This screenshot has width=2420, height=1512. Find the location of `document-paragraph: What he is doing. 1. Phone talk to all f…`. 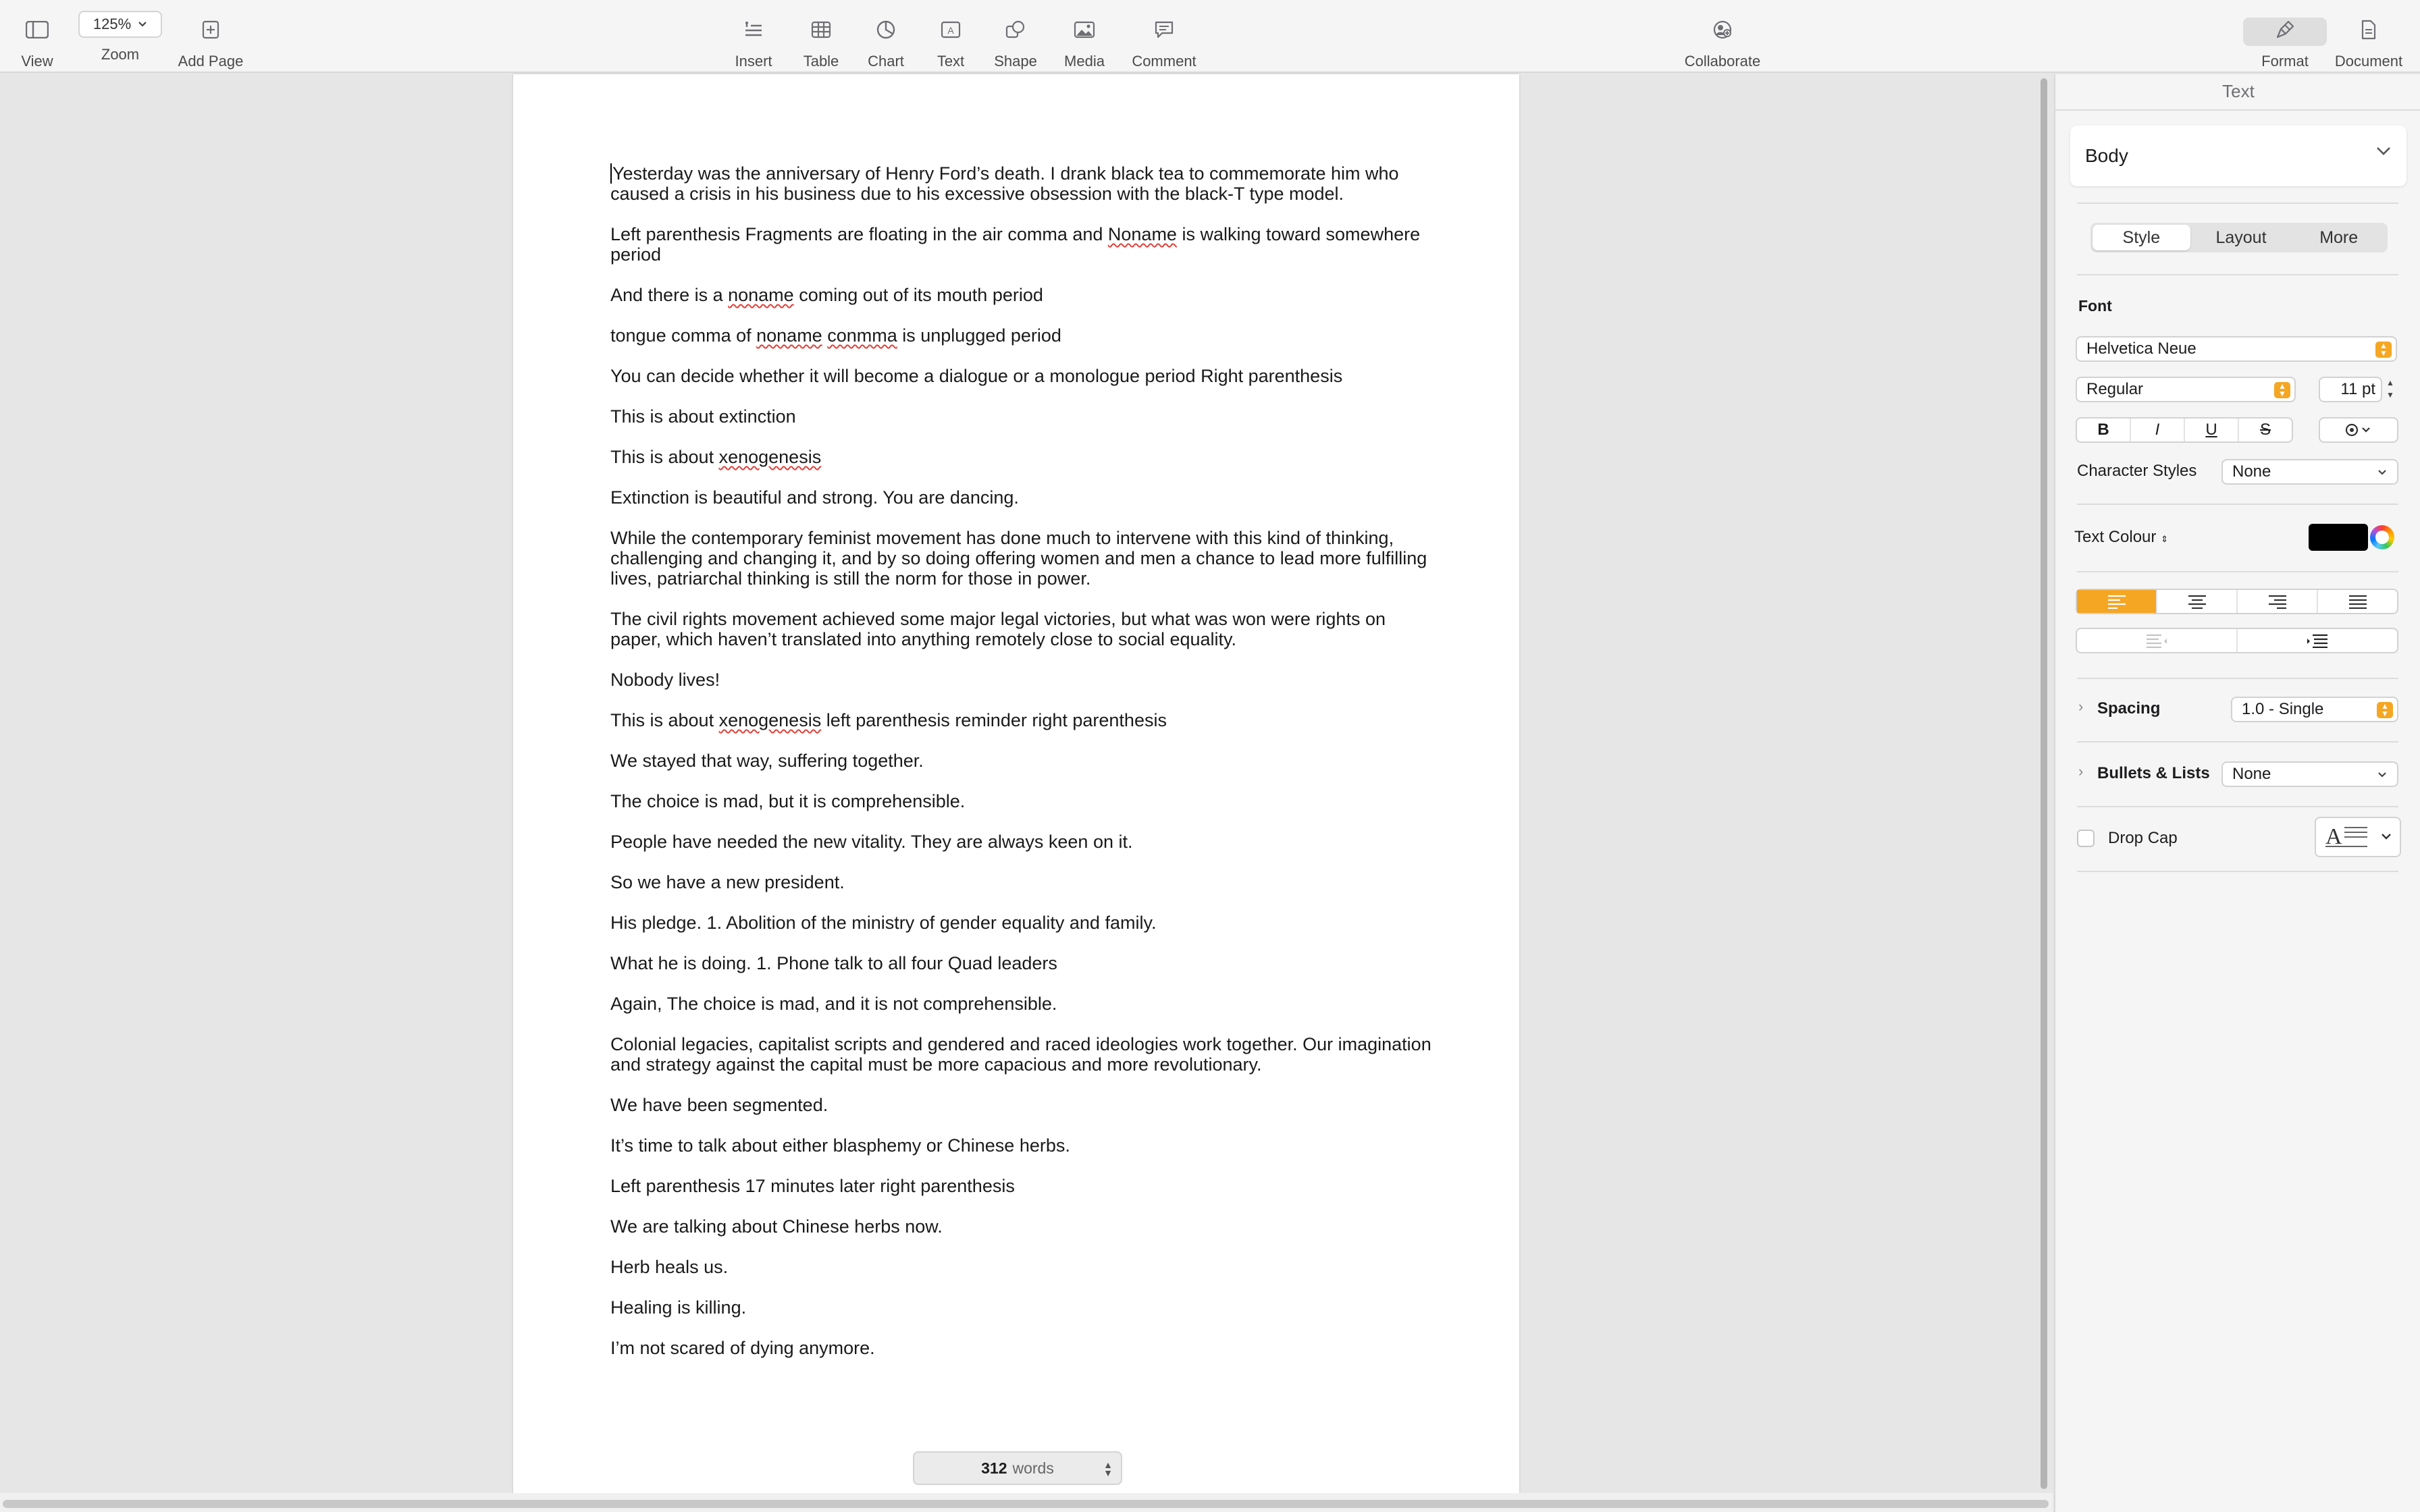

document-paragraph: What he is doing. 1. Phone talk to all f… is located at coordinates (1022, 963).